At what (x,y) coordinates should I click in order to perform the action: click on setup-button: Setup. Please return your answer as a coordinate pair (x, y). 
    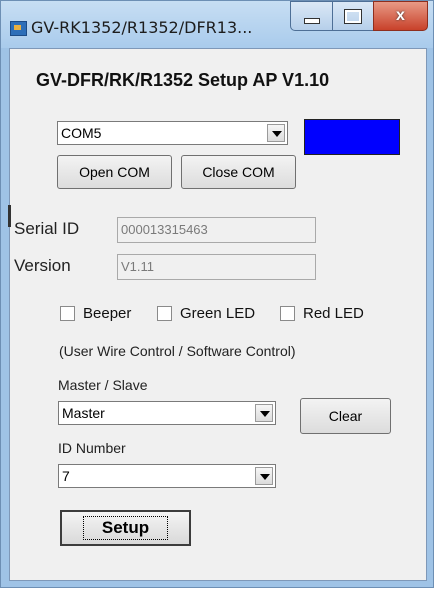
    Looking at the image, I should click on (125, 528).